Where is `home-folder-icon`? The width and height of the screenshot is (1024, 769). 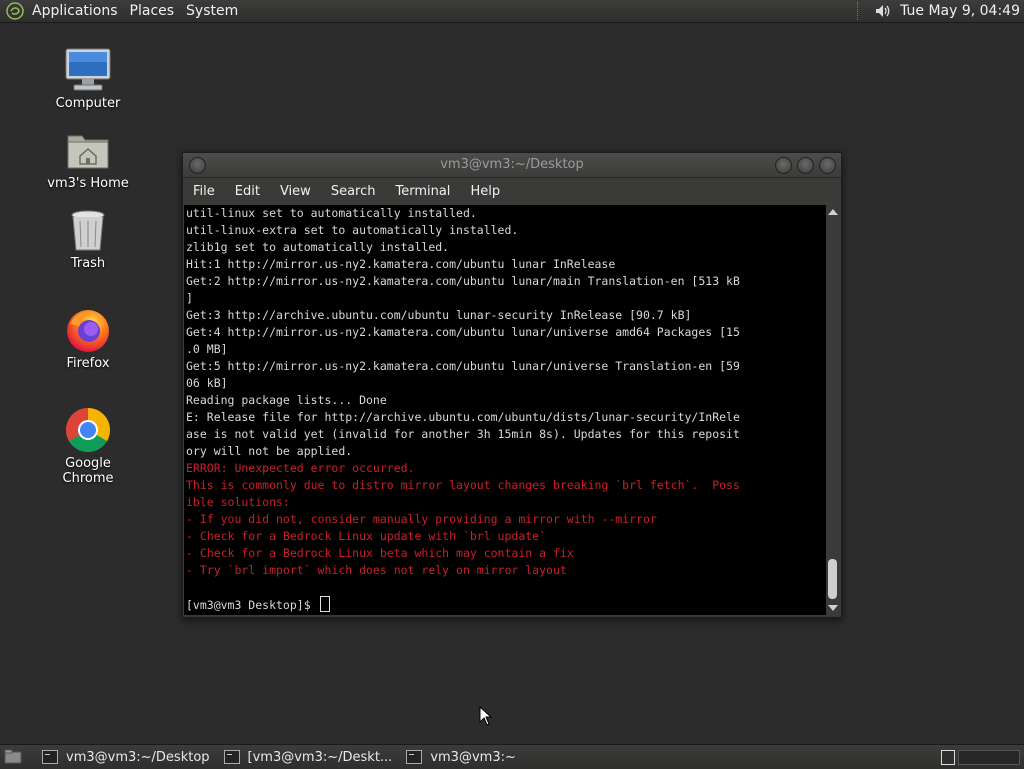 home-folder-icon is located at coordinates (88, 150).